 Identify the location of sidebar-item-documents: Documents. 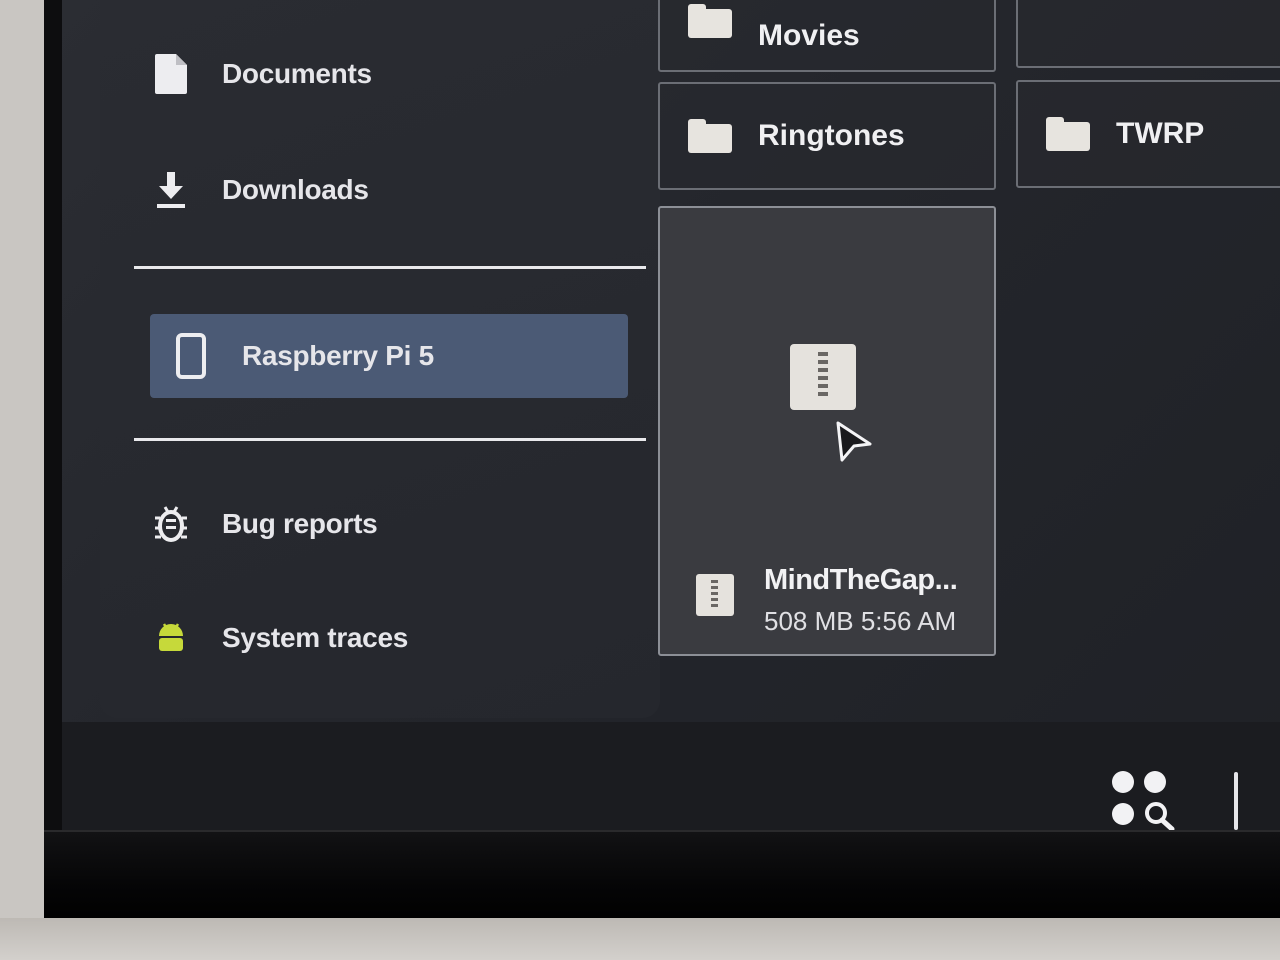
(390, 74).